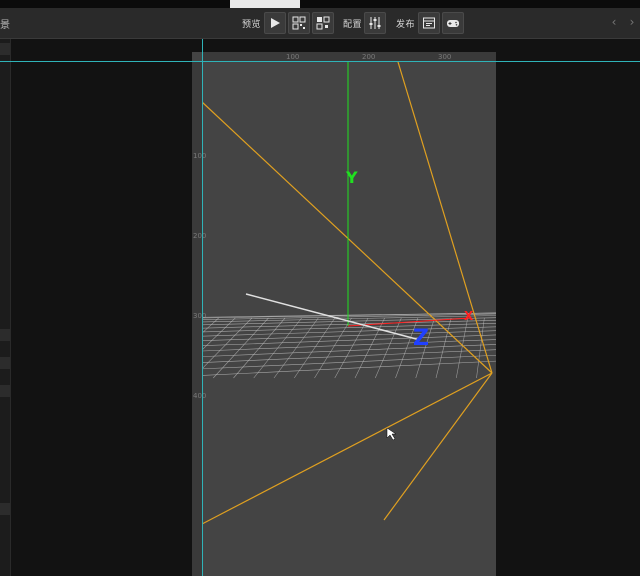  I want to click on mouse-cursor-icon, so click(391, 434).